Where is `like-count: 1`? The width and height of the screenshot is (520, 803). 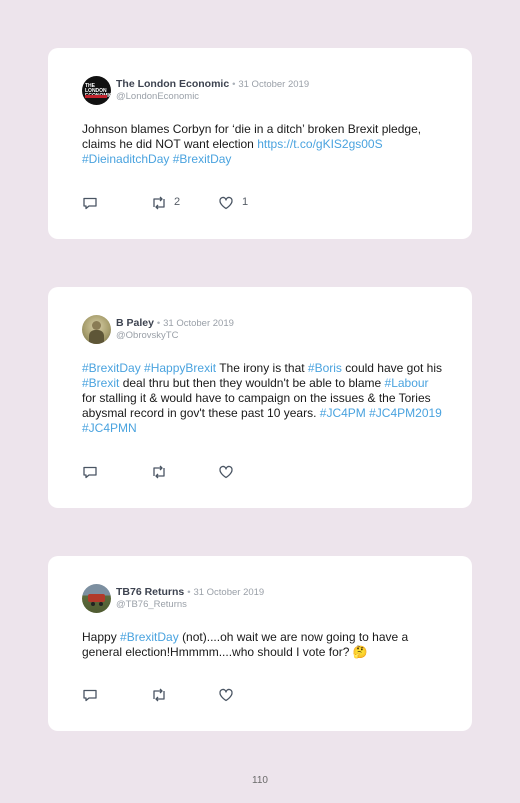
like-count: 1 is located at coordinates (245, 202).